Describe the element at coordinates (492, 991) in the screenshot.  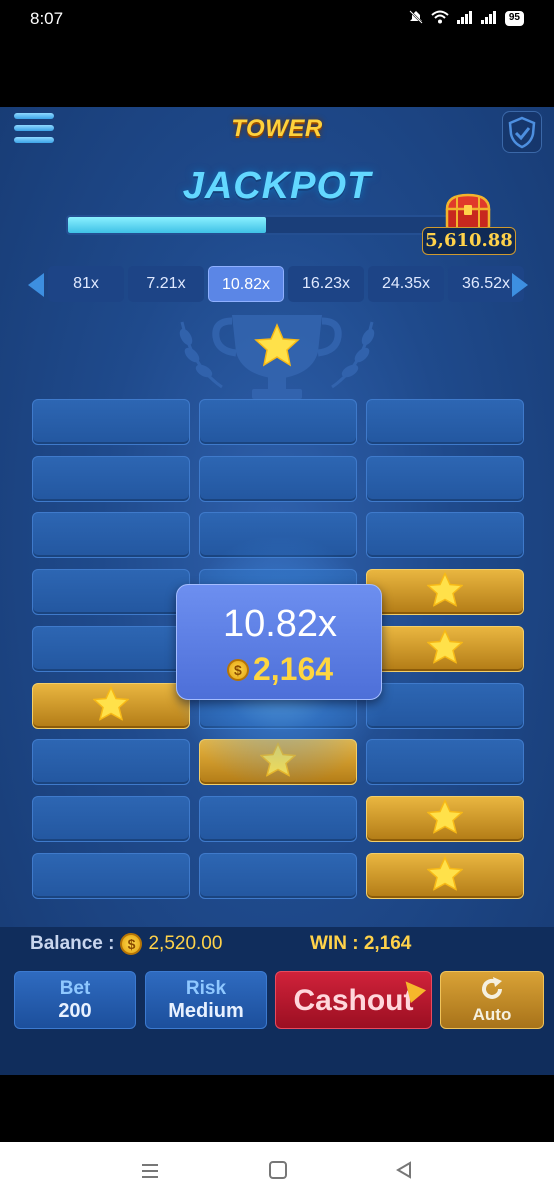
I see `refresh-icon` at that location.